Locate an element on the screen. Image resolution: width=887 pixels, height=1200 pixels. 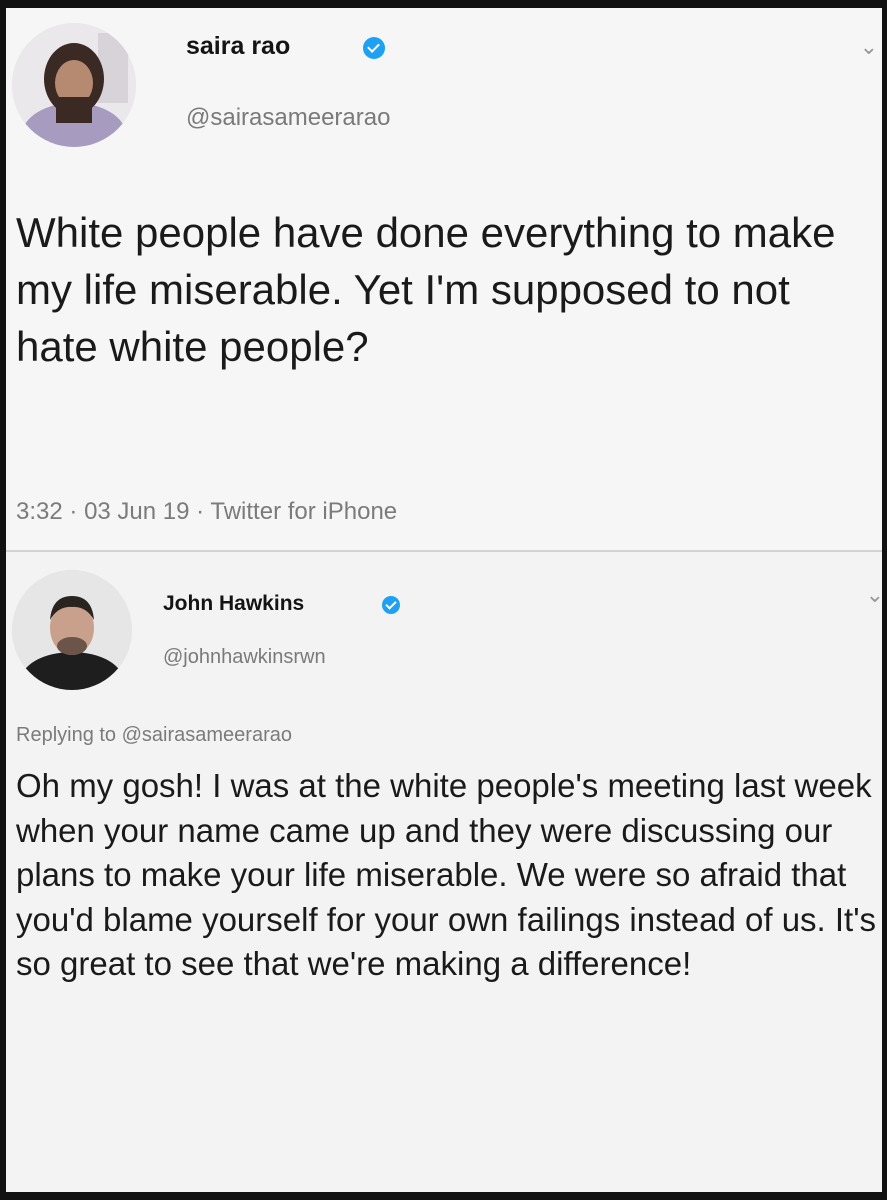
saira-rao-avatar is located at coordinates (74, 85).